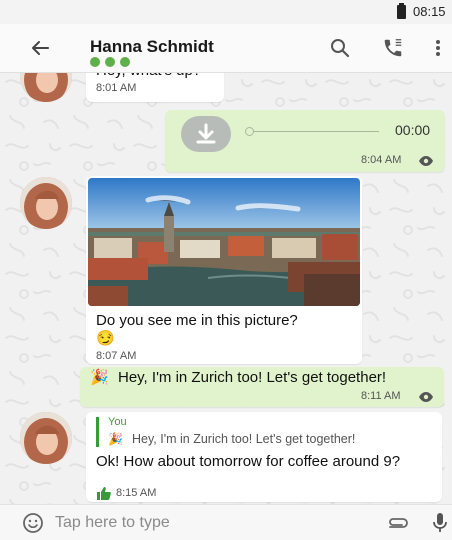 This screenshot has width=452, height=540. What do you see at coordinates (249, 131) in the screenshot?
I see `voice-progress-handle` at bounding box center [249, 131].